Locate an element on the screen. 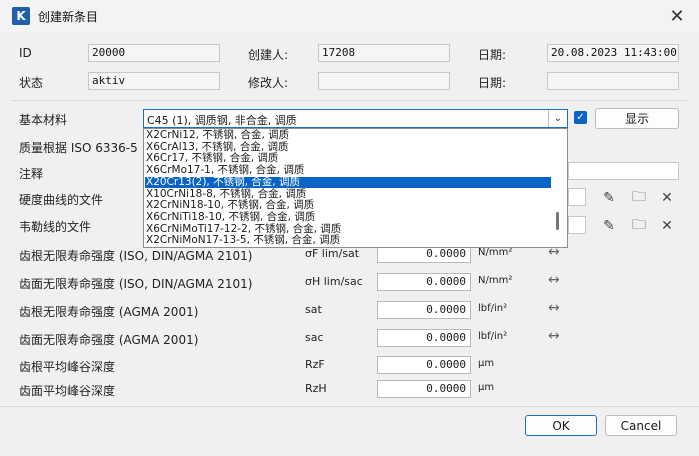  dropdown-option: X10CrNi18-8, 不锈钢, 合金, 调质 is located at coordinates (348, 194).